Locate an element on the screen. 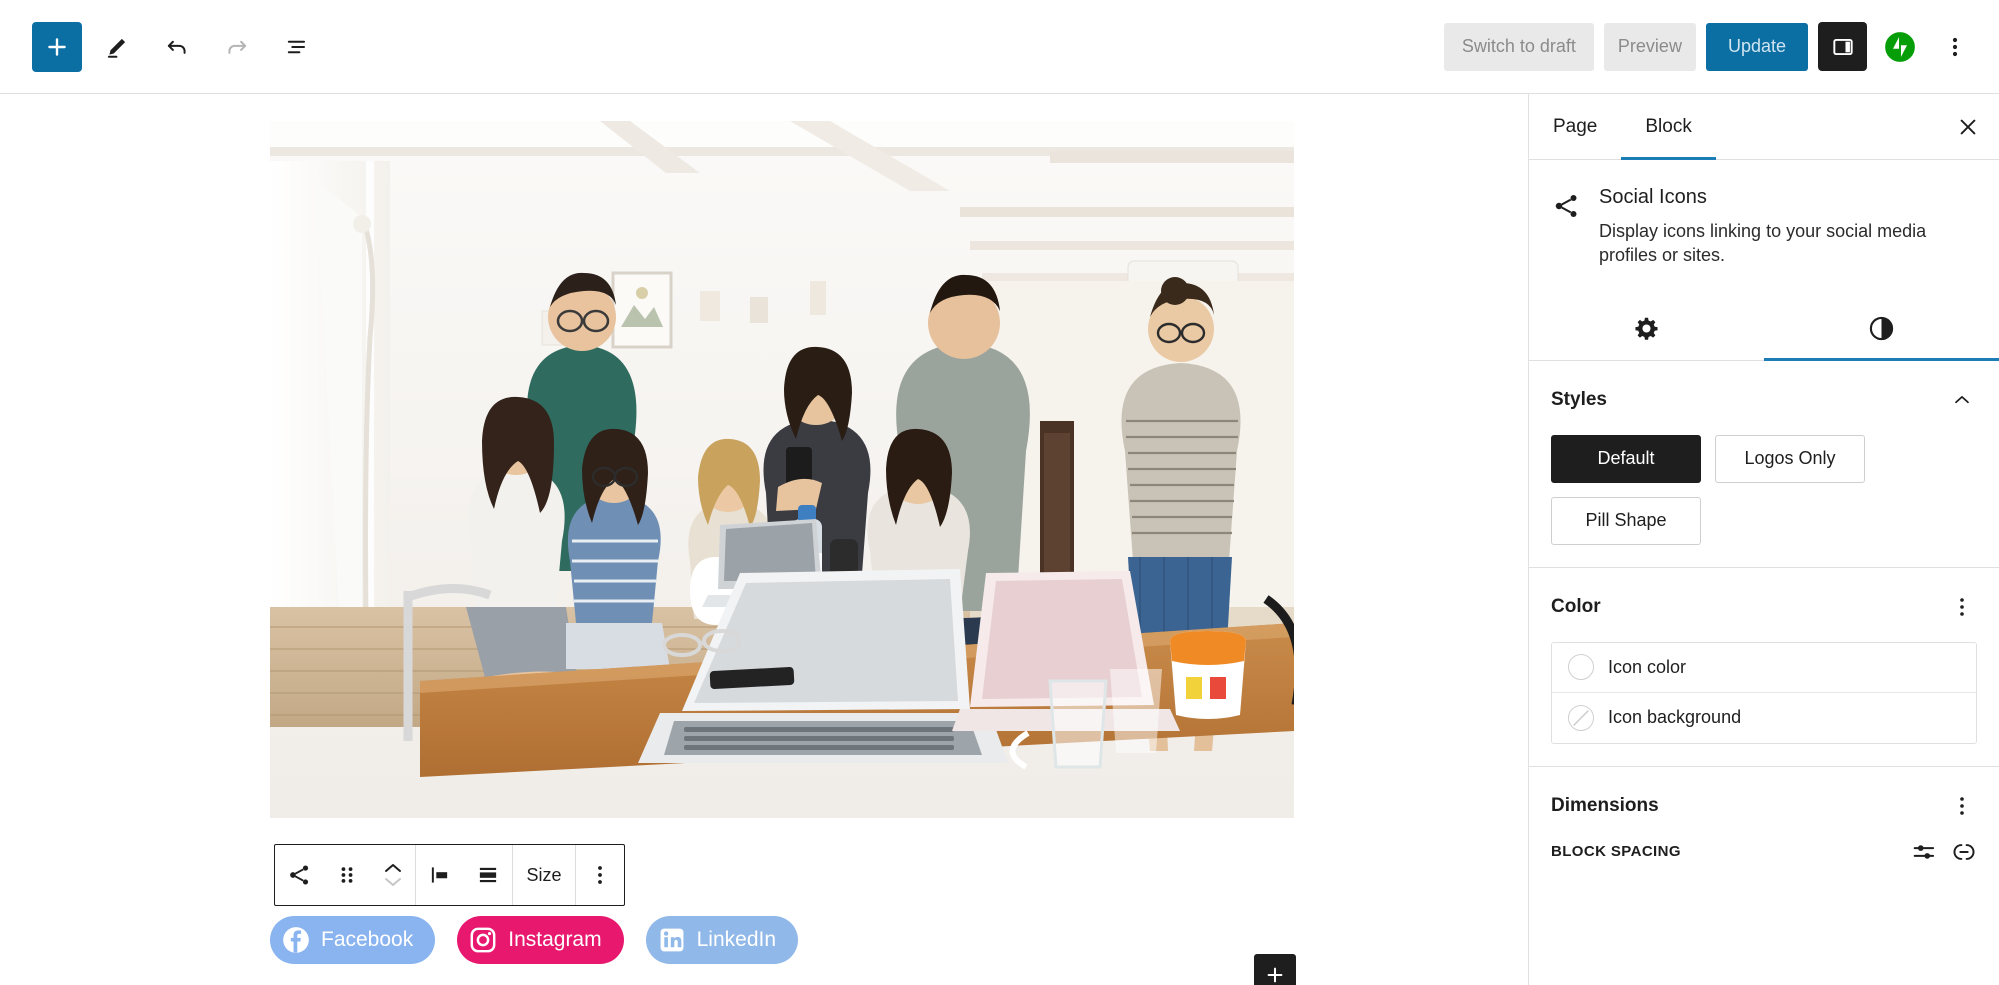 The image size is (1999, 985). social-link-label: Facebook is located at coordinates (367, 939).